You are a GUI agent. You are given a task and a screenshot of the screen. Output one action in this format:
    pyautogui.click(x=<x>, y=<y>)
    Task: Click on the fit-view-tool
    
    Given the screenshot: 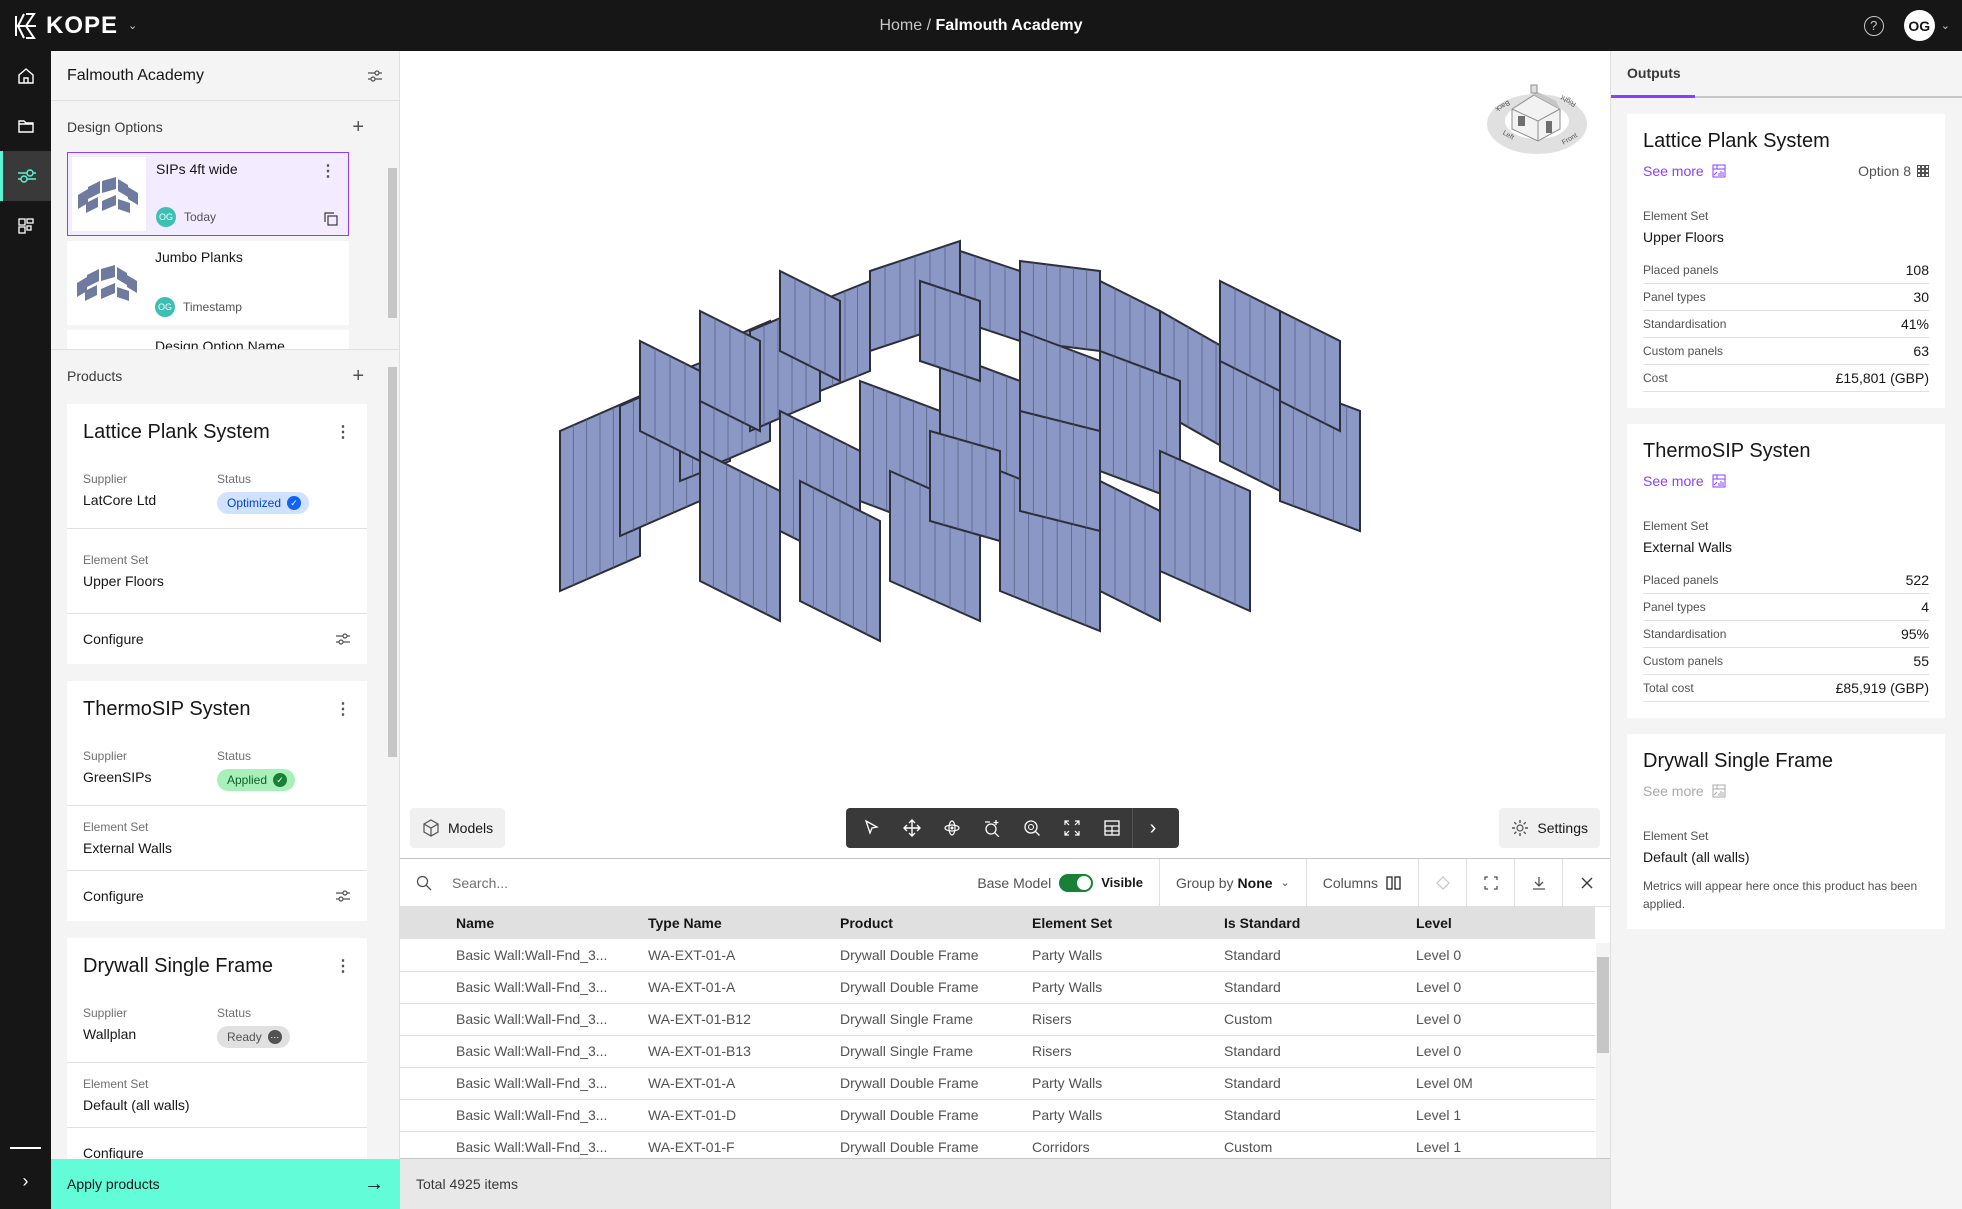 What is the action you would take?
    pyautogui.click(x=1072, y=828)
    